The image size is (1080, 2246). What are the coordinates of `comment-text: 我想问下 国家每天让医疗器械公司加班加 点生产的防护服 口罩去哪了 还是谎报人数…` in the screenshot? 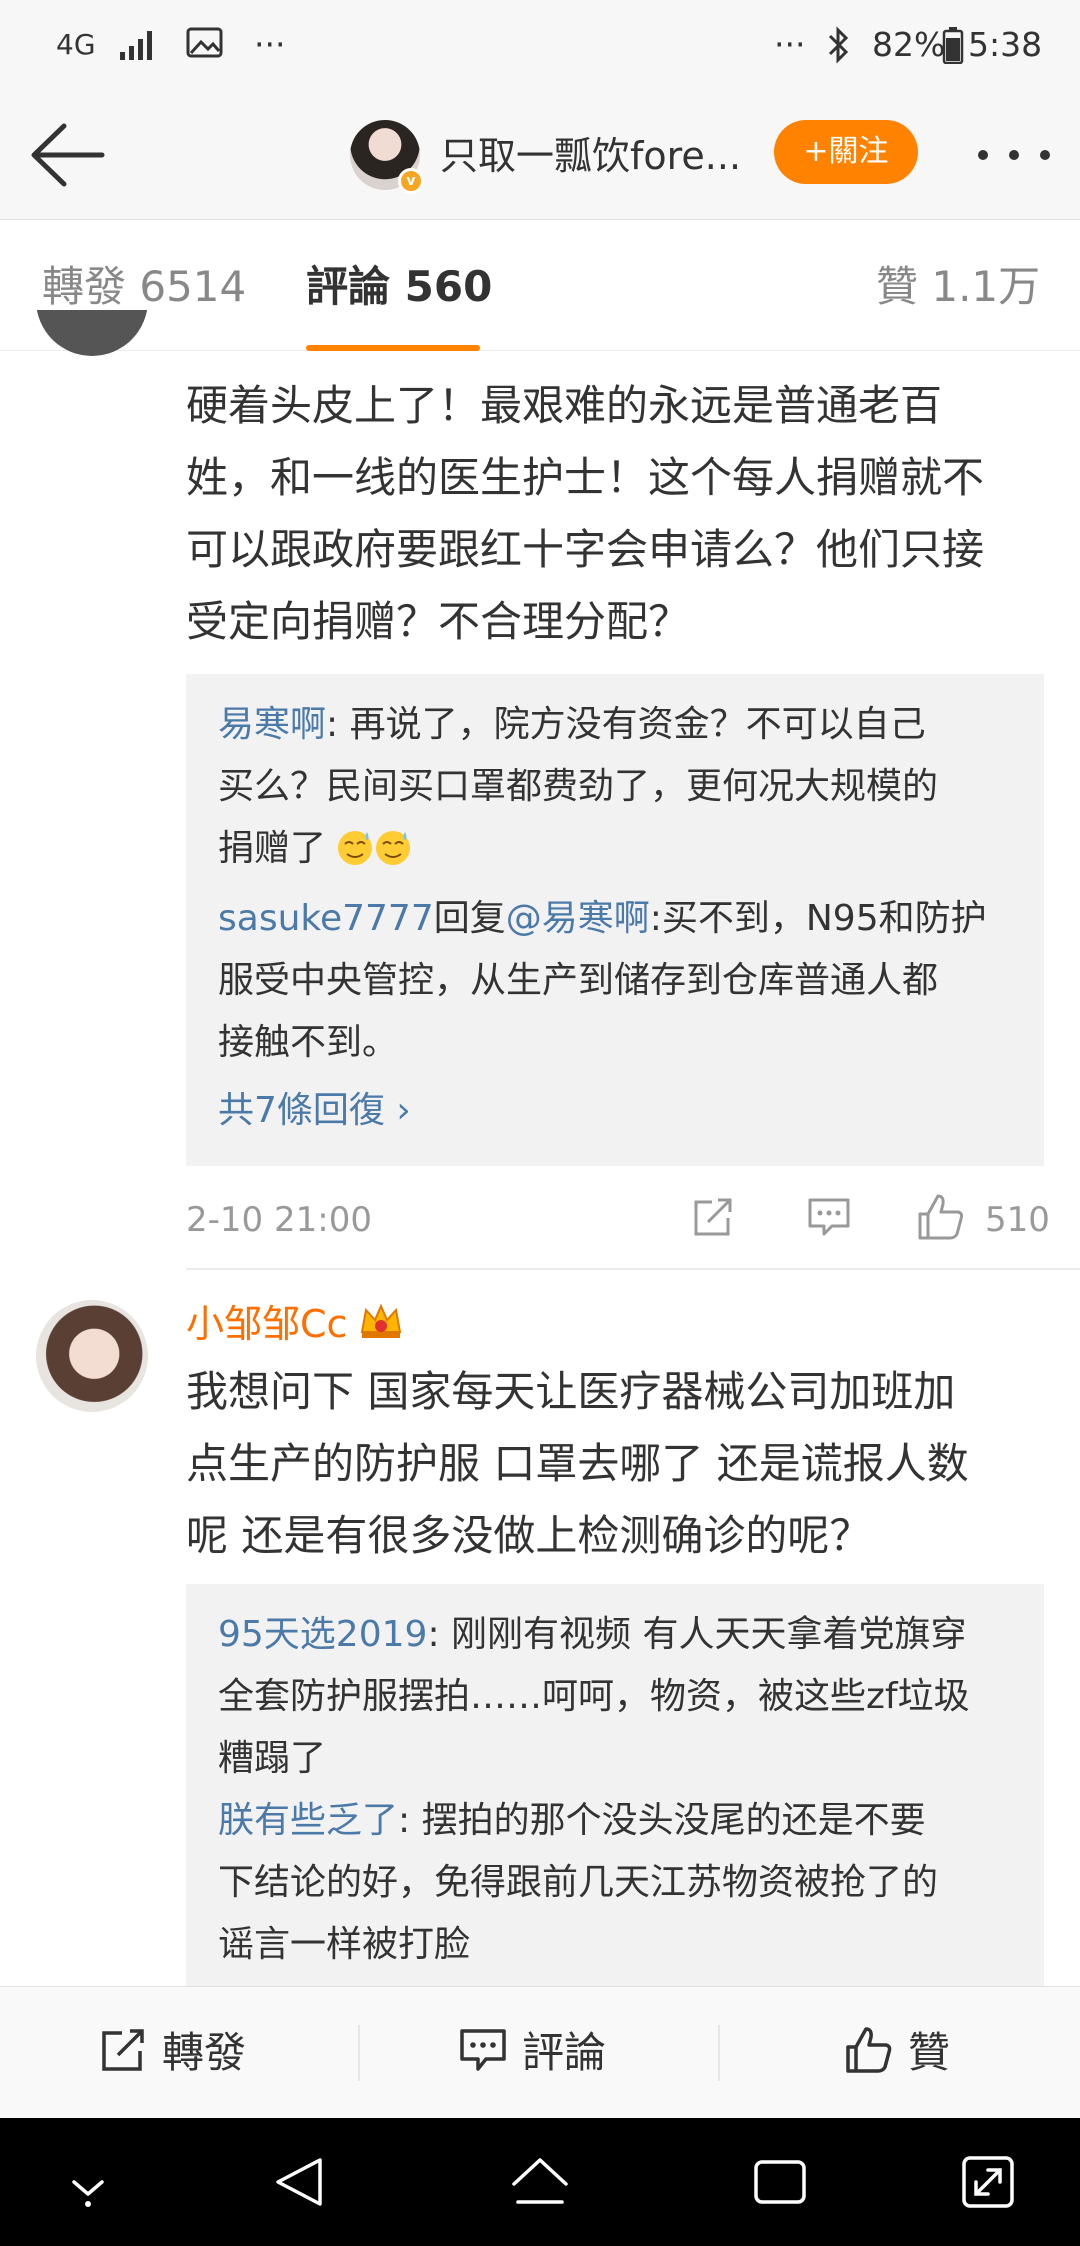 It's located at (616, 1464).